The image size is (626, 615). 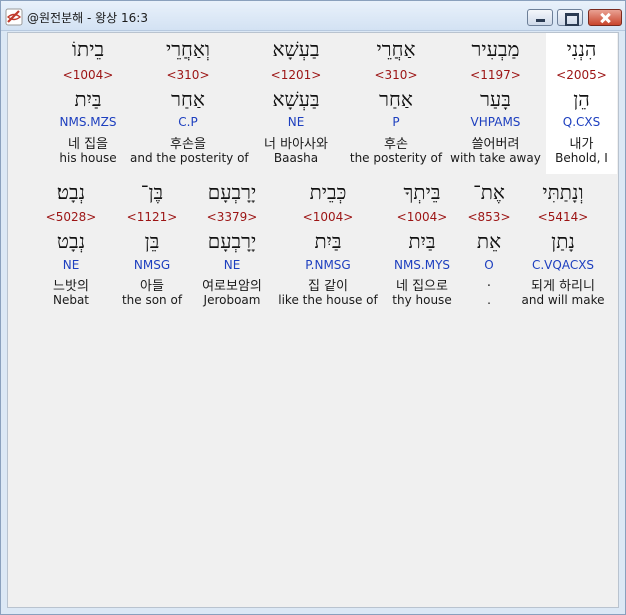 I want to click on korean-gloss: ., so click(x=489, y=282).